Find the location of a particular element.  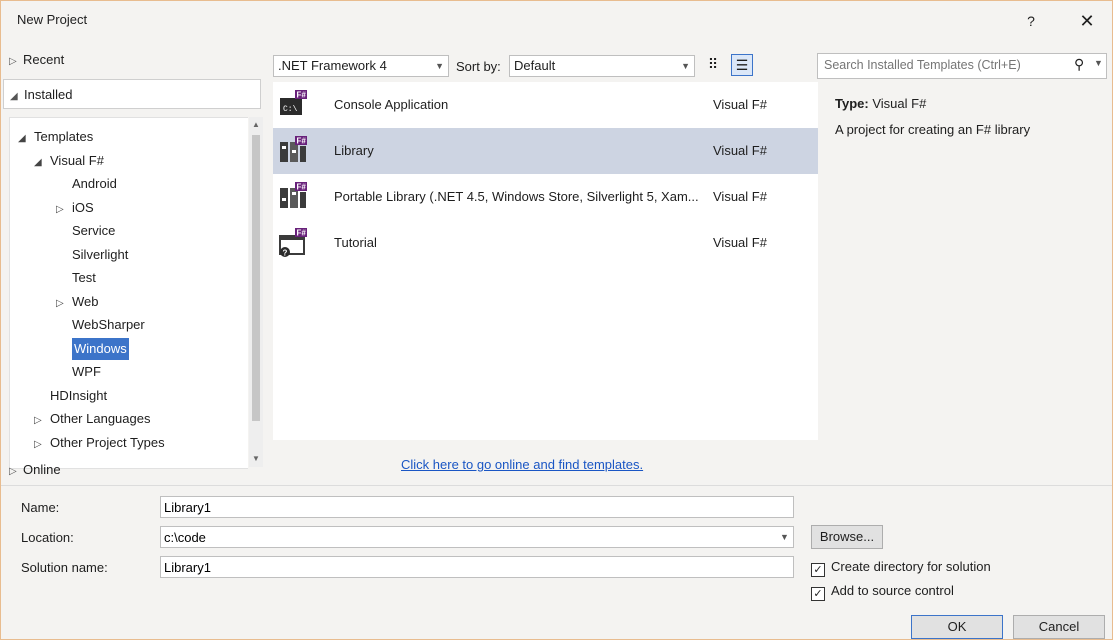

tree-item-other-project-types: ▷ Other Project Types is located at coordinates (99, 443).